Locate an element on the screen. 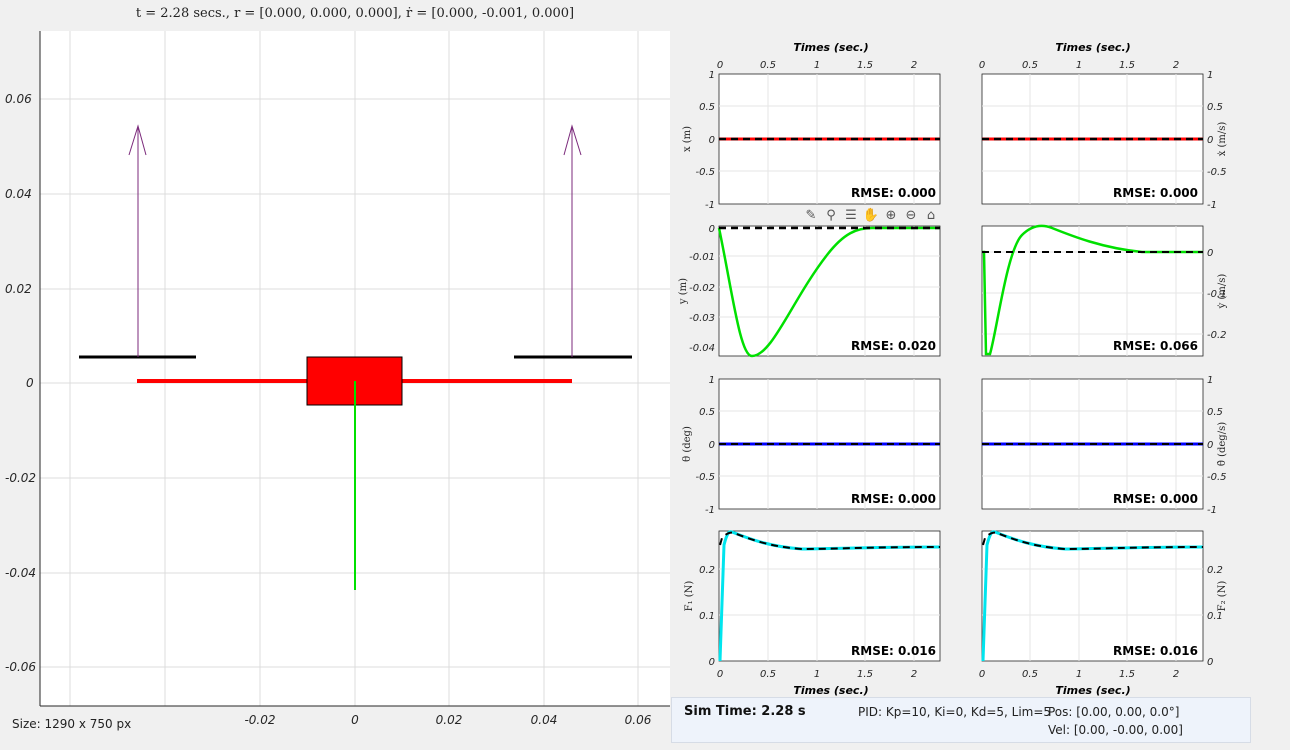  top-left-time-ticks: 0 0.5 1 1.5 2 is located at coordinates (817, 65).